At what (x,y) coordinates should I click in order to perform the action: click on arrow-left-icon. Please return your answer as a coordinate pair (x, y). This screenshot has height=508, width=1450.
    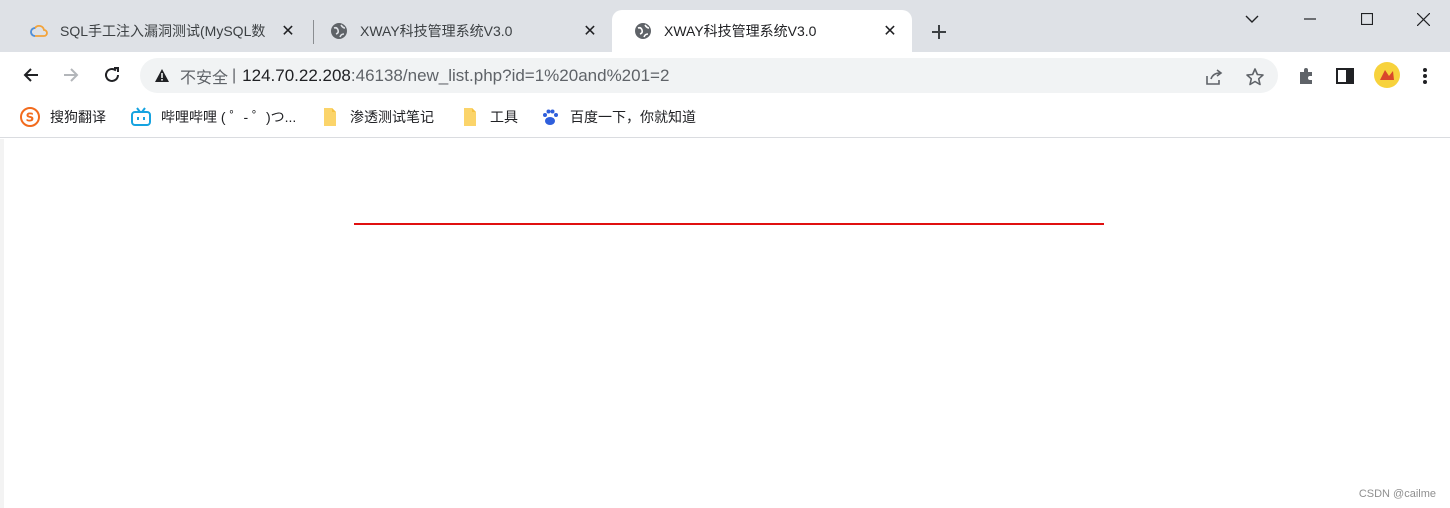
    Looking at the image, I should click on (30, 75).